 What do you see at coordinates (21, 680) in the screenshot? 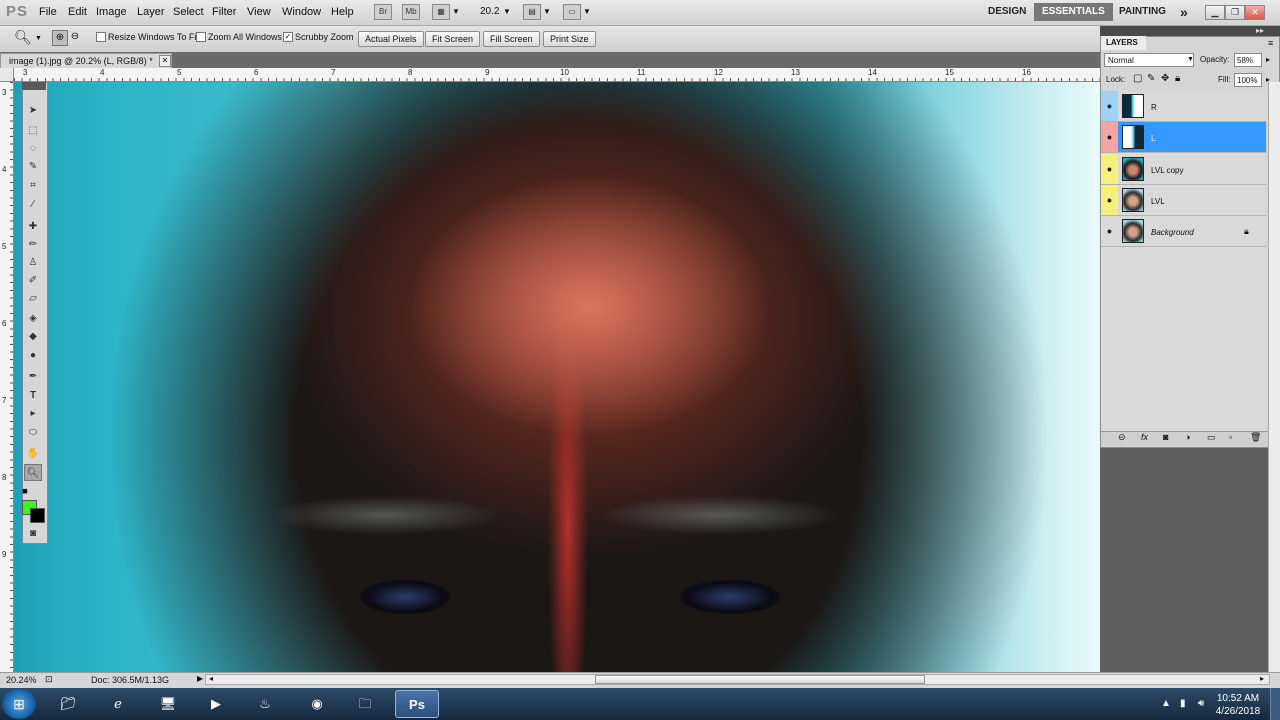
I see `zoom-status: 20.24%` at bounding box center [21, 680].